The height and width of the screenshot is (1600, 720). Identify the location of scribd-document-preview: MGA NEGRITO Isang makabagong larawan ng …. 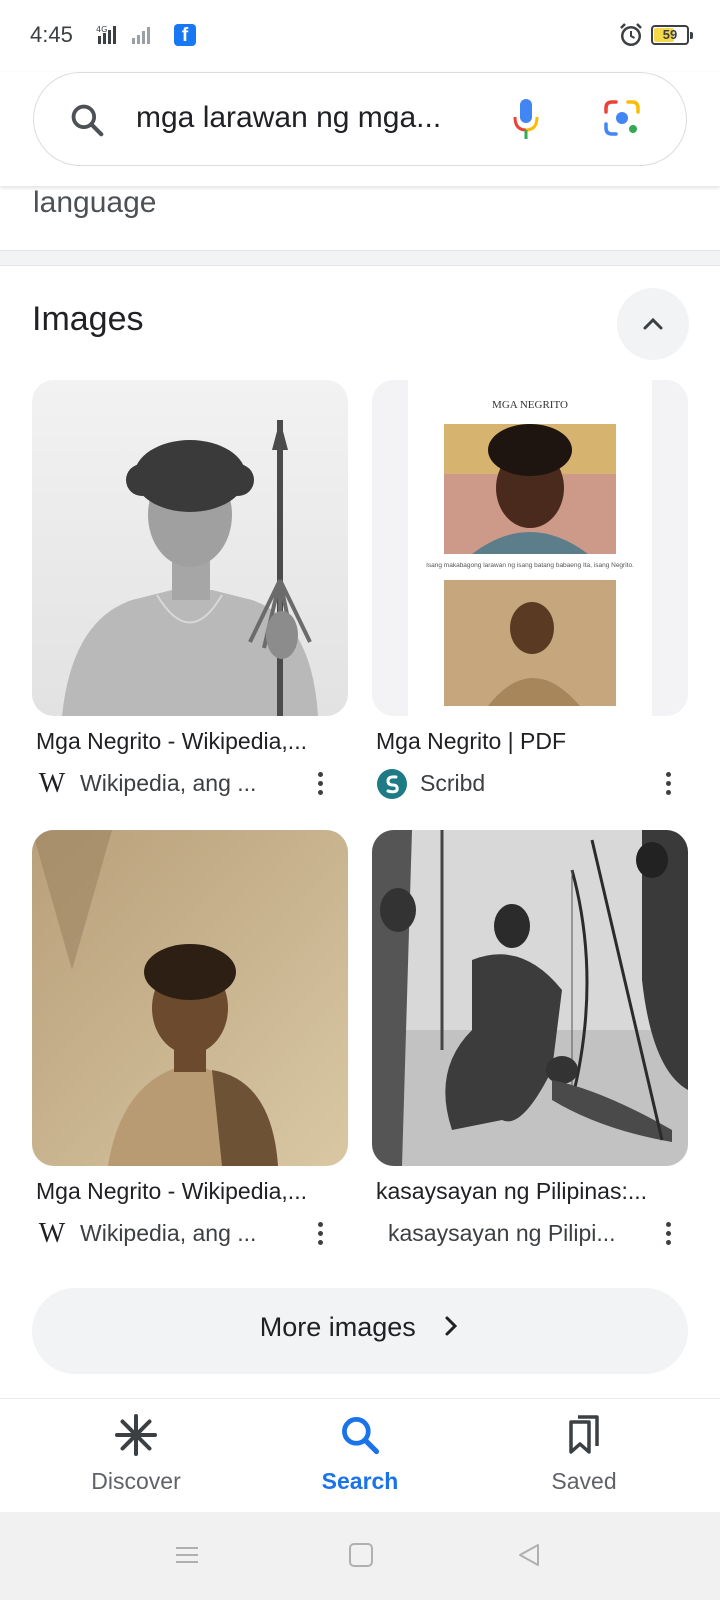
(530, 548).